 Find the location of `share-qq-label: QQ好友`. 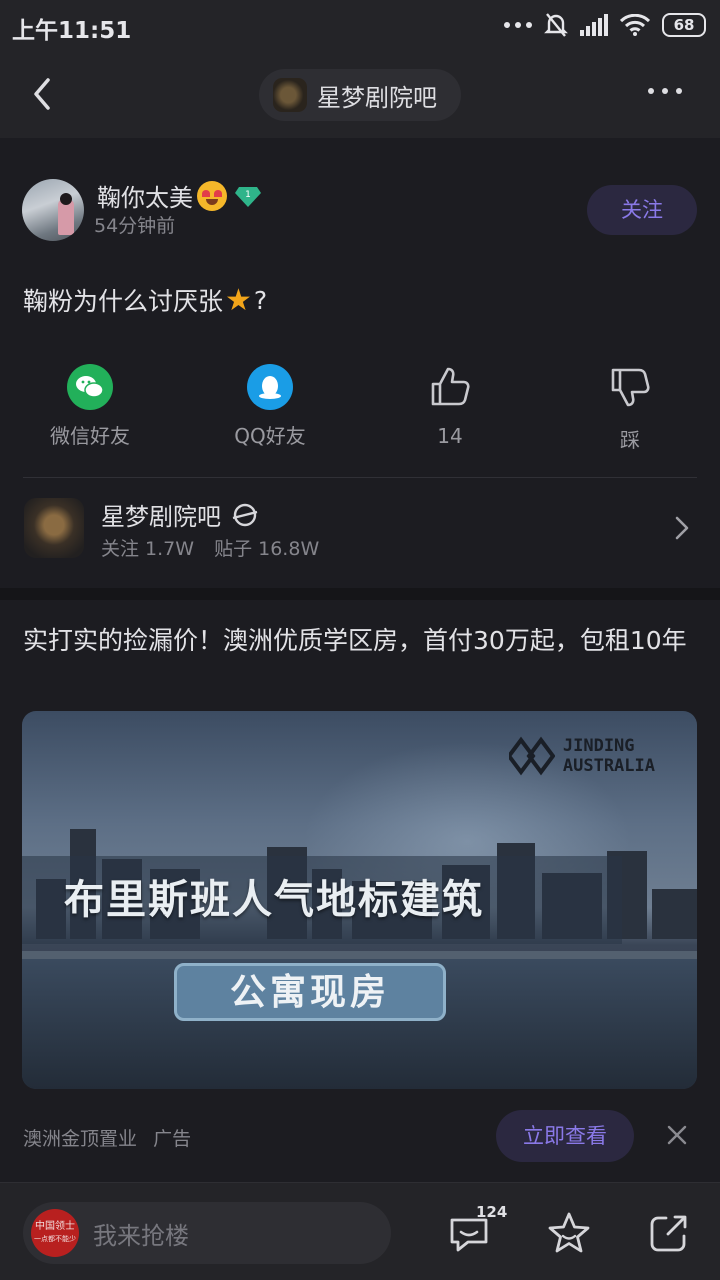

share-qq-label: QQ好友 is located at coordinates (270, 436).